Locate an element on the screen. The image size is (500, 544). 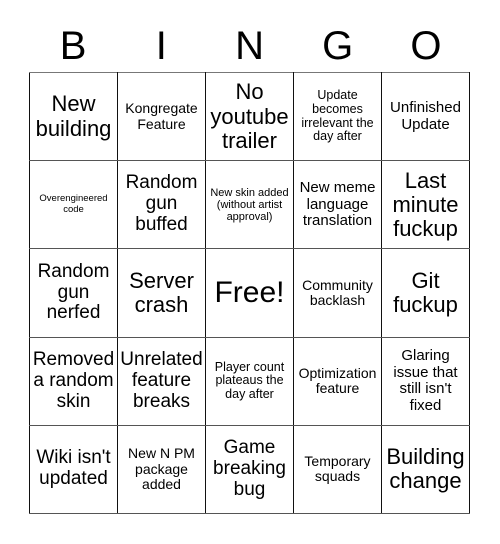
bingo-cell: No youtube trailer is located at coordinates (249, 116).